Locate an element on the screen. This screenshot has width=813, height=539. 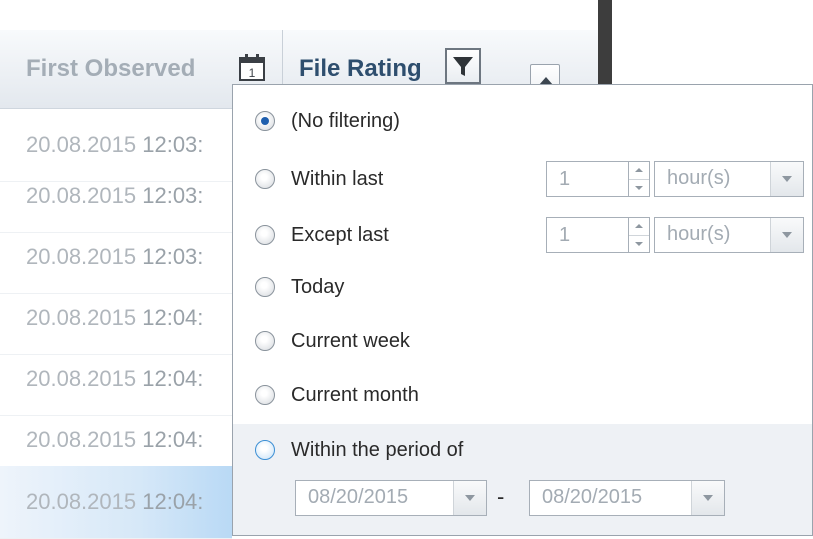
within-last-stepper: 1 is located at coordinates (598, 179).